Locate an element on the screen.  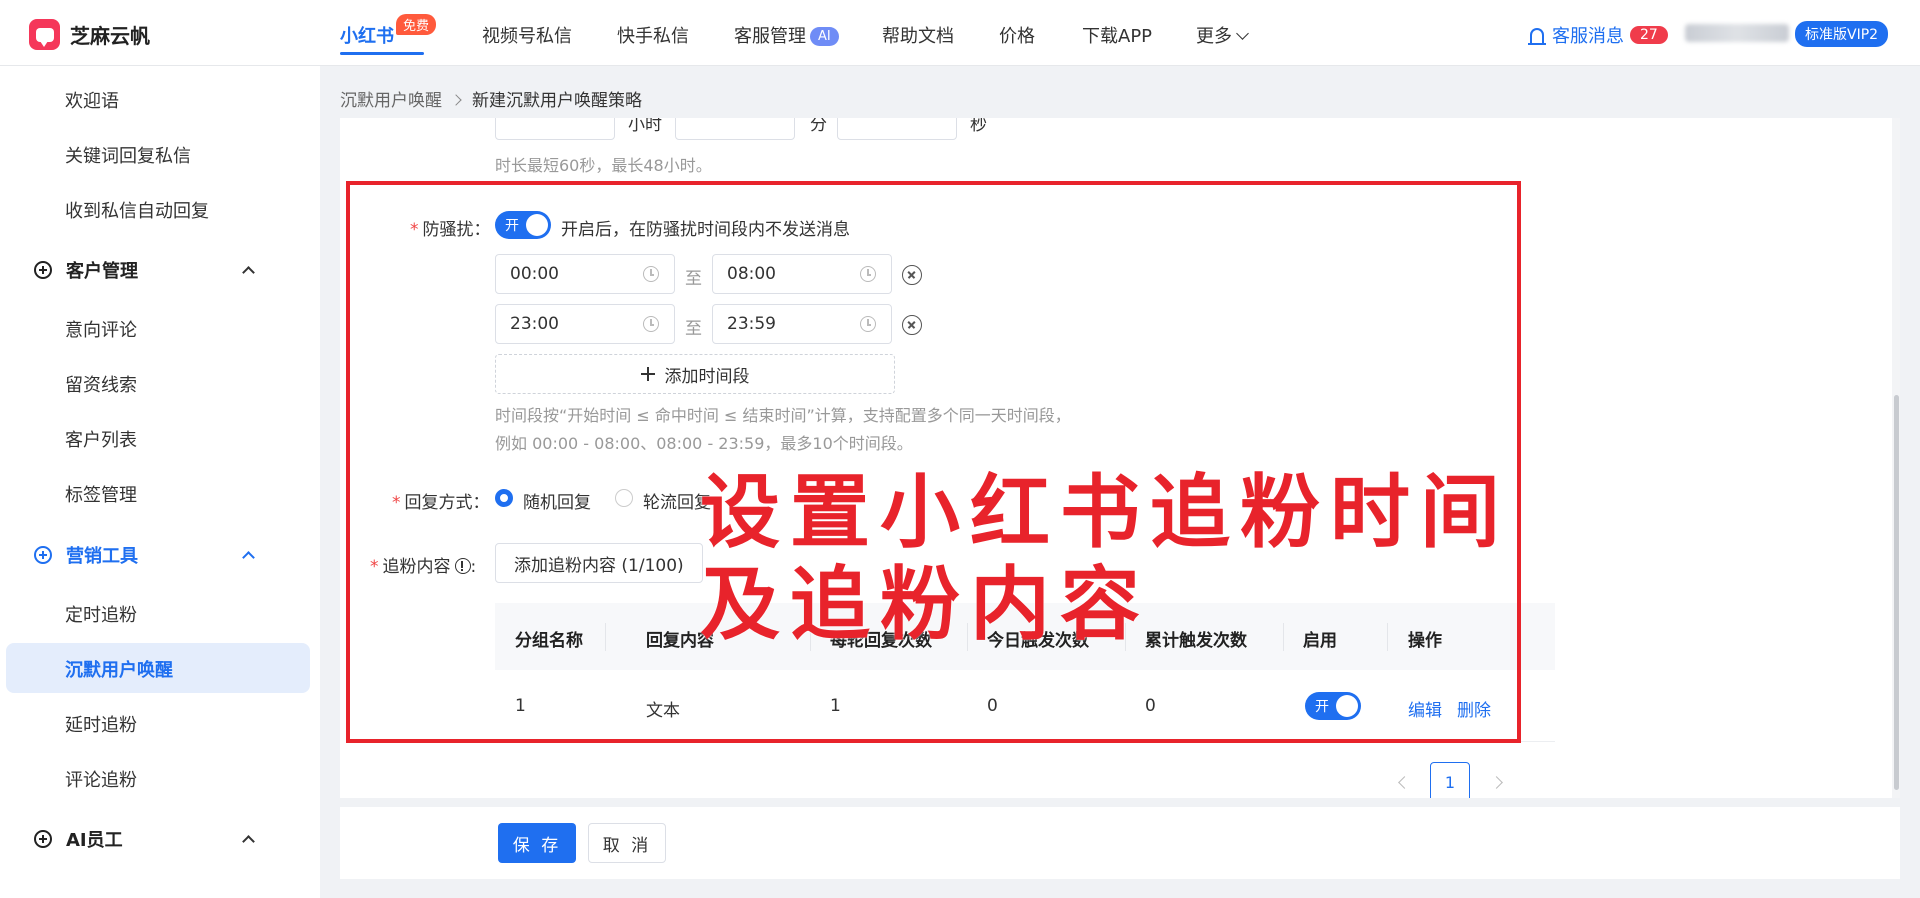
nav-tab-download-app: 下载APP is located at coordinates (1117, 35).